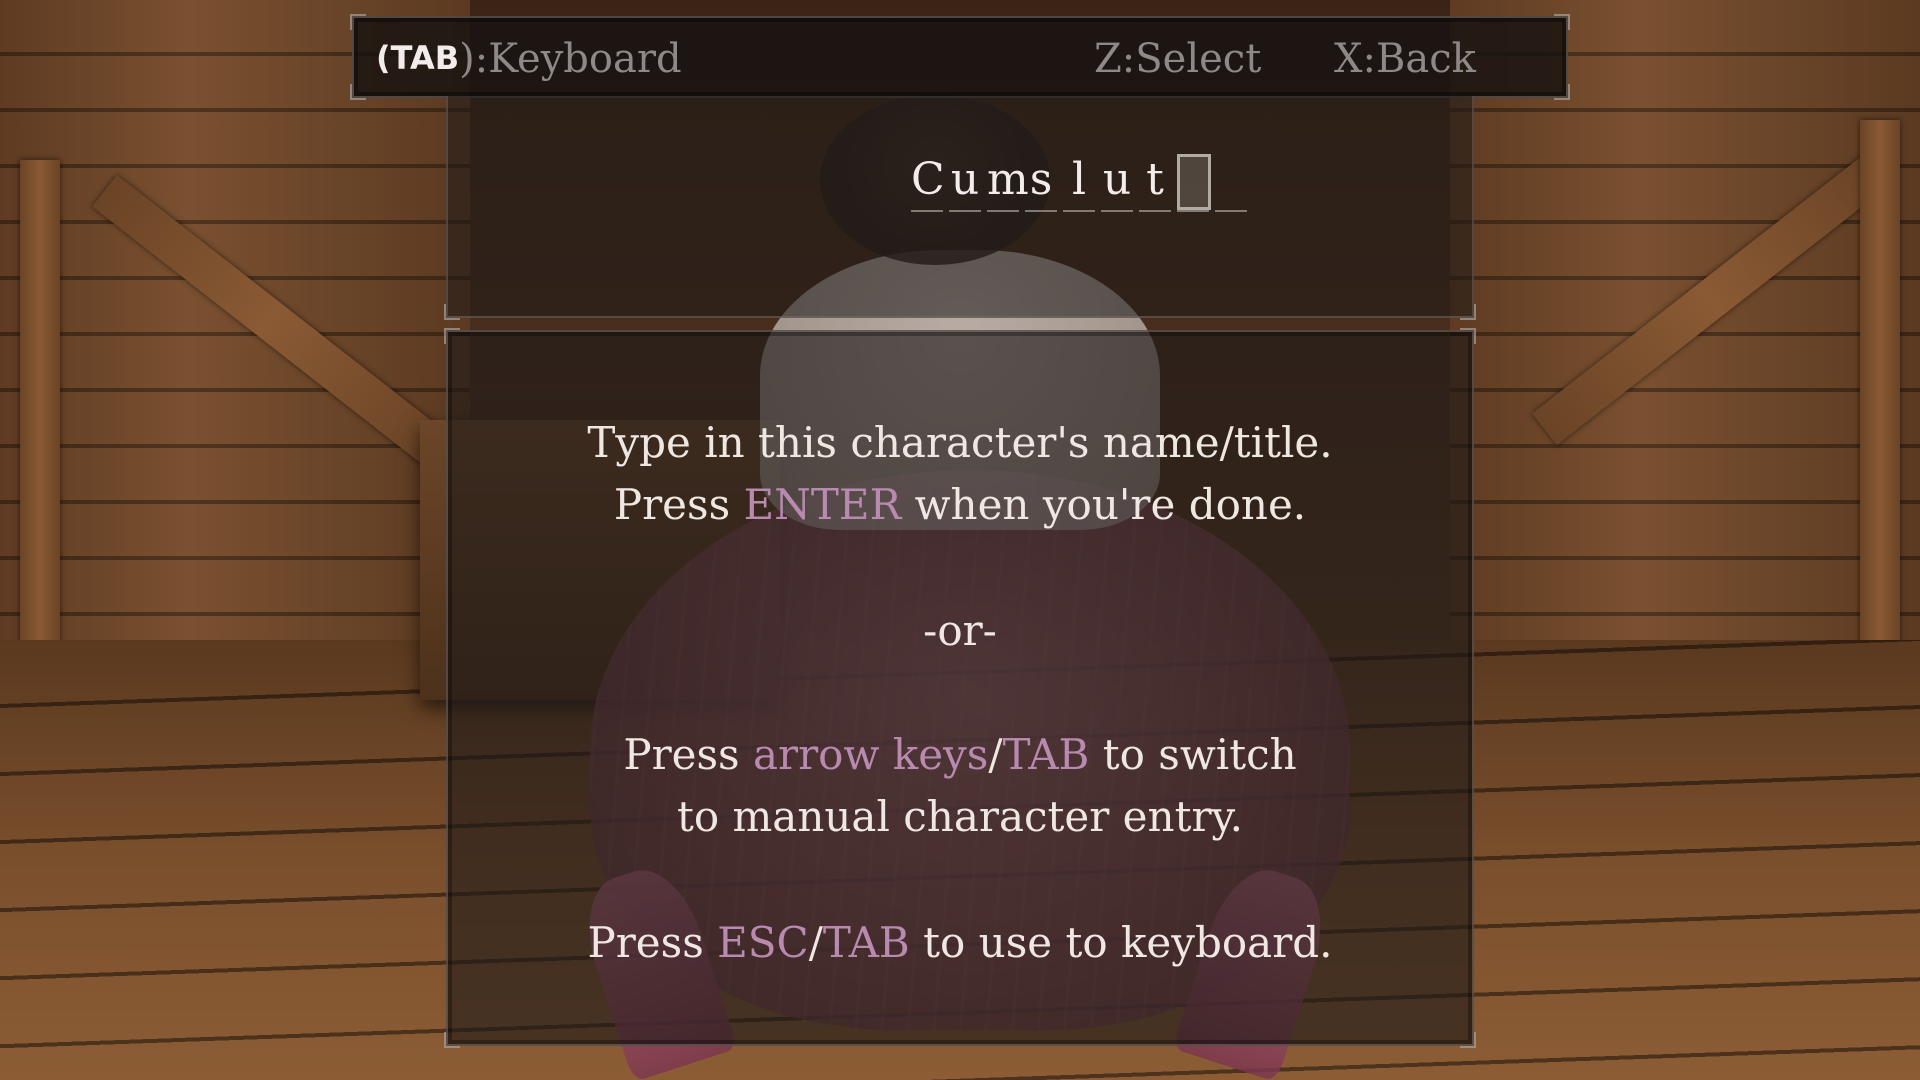  What do you see at coordinates (960, 57) in the screenshot?
I see `controls-hint-bar: (TAB):Keyboard Z:Select X:Back` at bounding box center [960, 57].